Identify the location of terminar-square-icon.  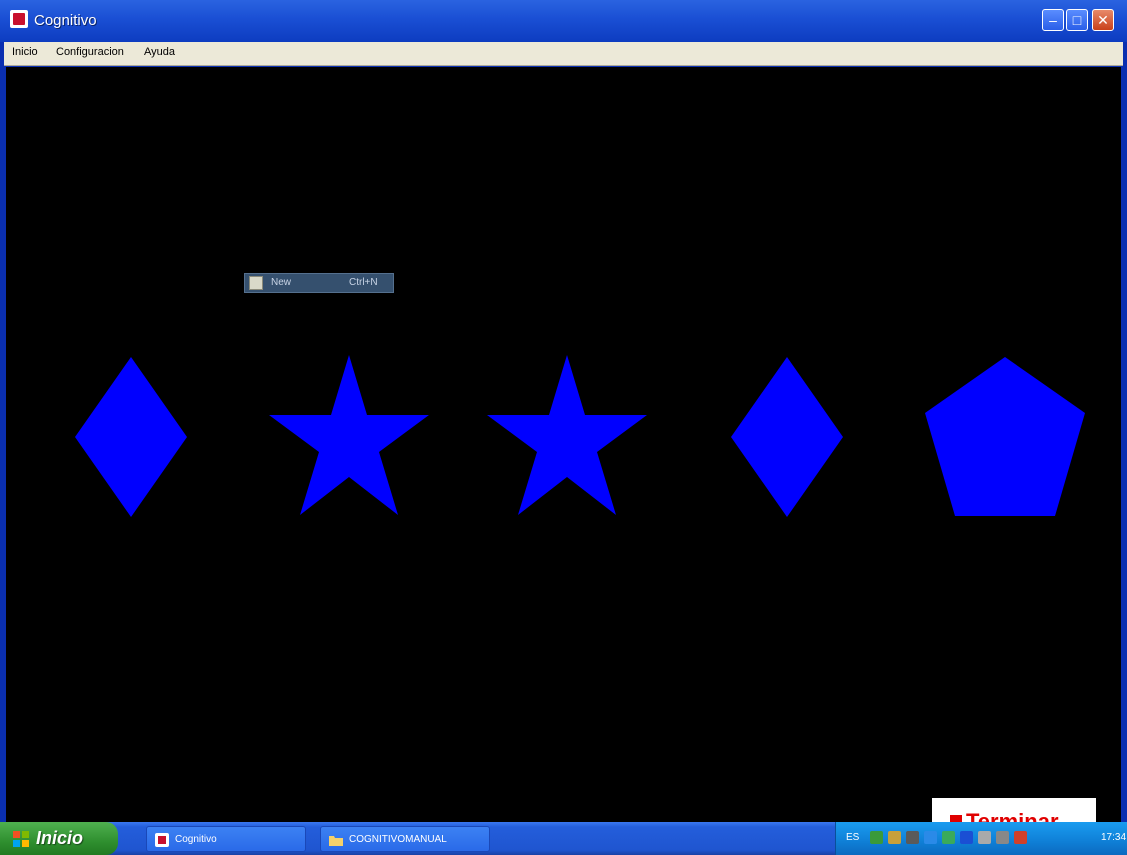
(956, 818).